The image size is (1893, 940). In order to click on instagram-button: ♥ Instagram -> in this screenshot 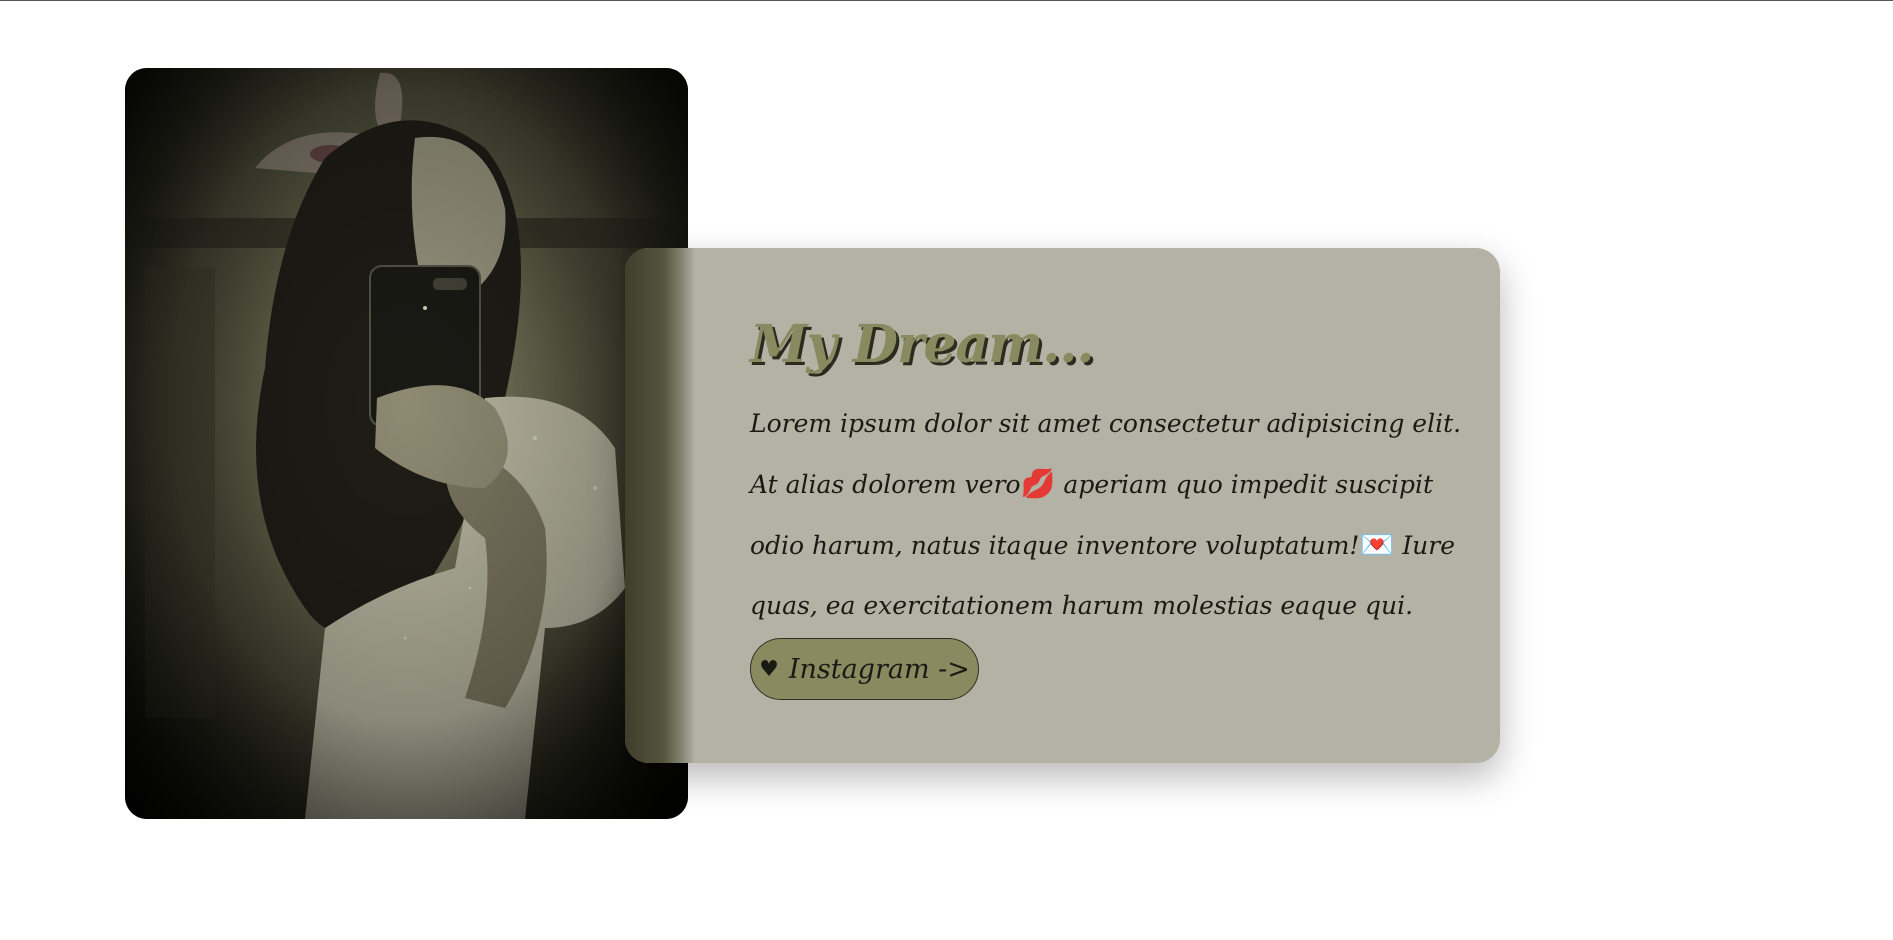, I will do `click(864, 669)`.